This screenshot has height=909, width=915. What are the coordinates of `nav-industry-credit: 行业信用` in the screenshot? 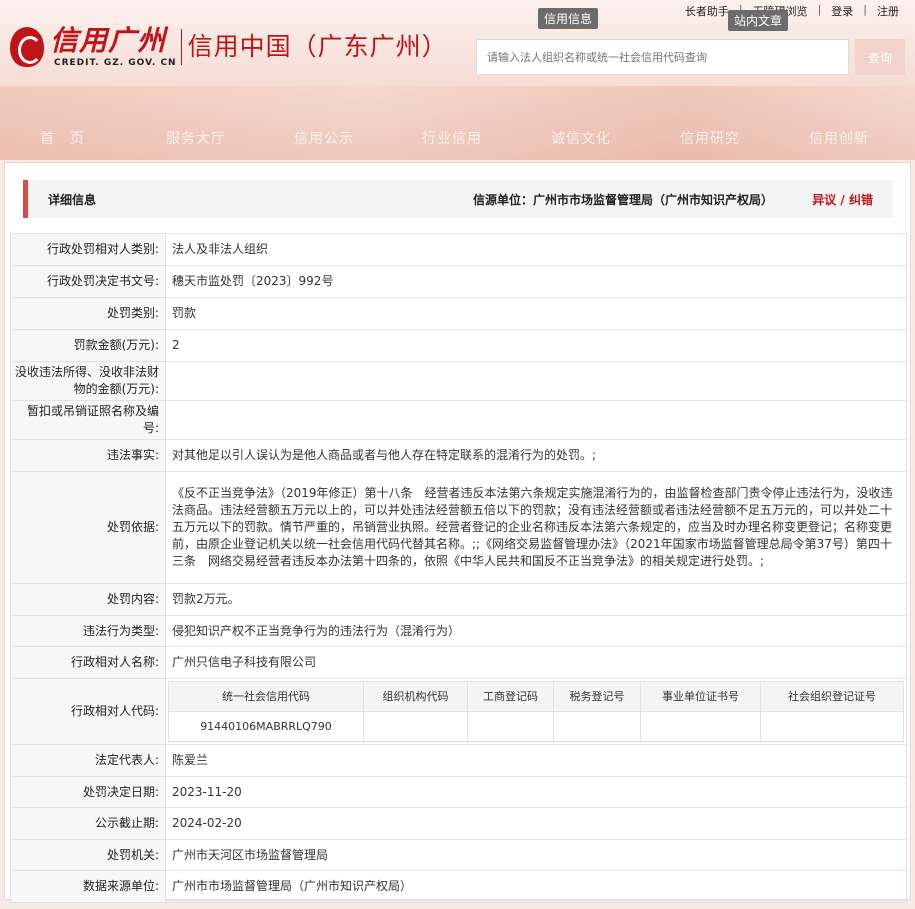 It's located at (452, 138).